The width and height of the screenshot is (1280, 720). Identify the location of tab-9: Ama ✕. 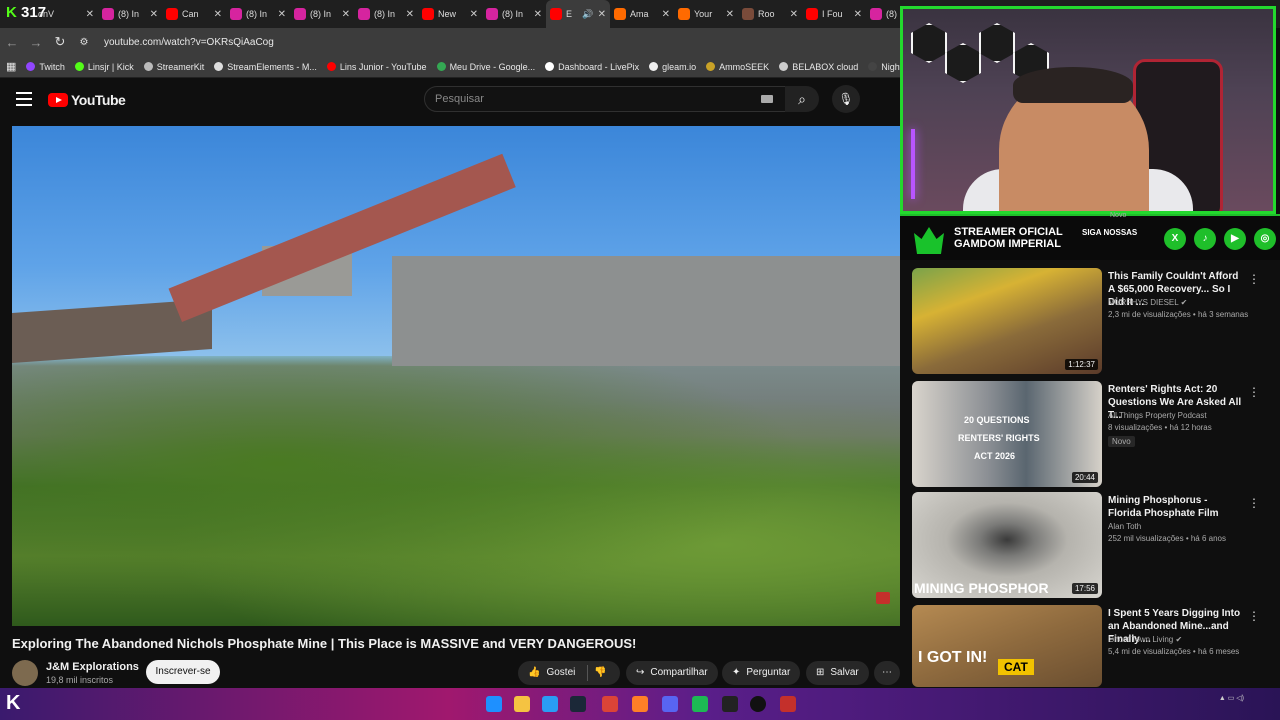
(642, 14).